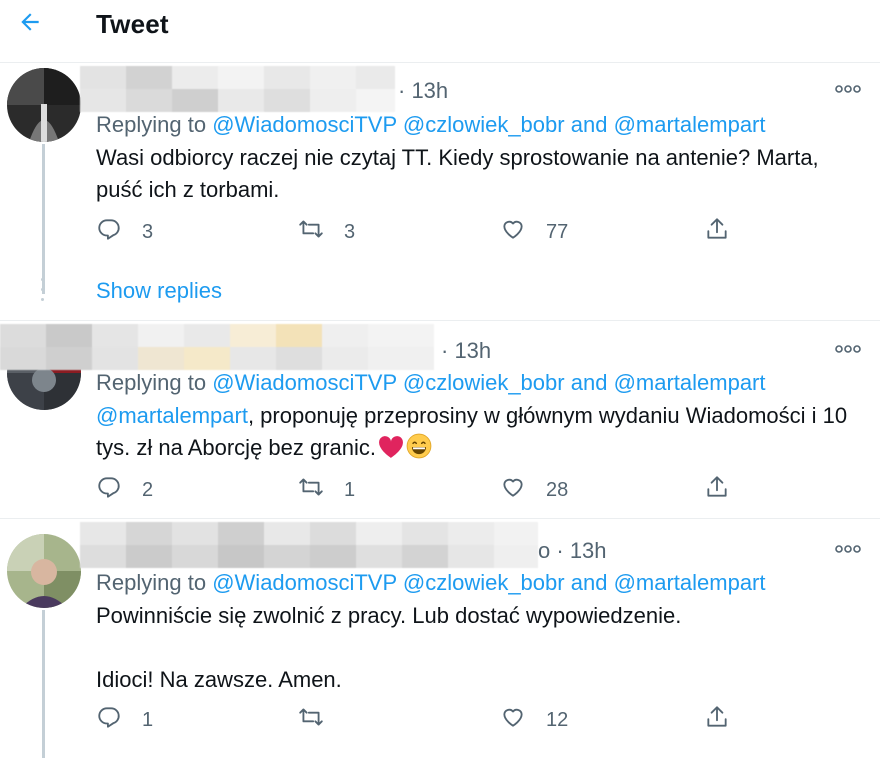  What do you see at coordinates (124, 720) in the screenshot?
I see `reply-button: 1` at bounding box center [124, 720].